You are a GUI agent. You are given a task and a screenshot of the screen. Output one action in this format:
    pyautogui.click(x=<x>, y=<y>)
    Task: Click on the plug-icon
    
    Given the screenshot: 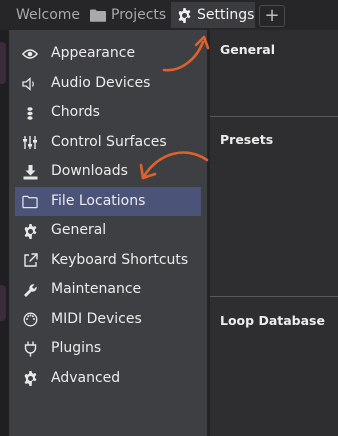 What is the action you would take?
    pyautogui.click(x=30, y=349)
    